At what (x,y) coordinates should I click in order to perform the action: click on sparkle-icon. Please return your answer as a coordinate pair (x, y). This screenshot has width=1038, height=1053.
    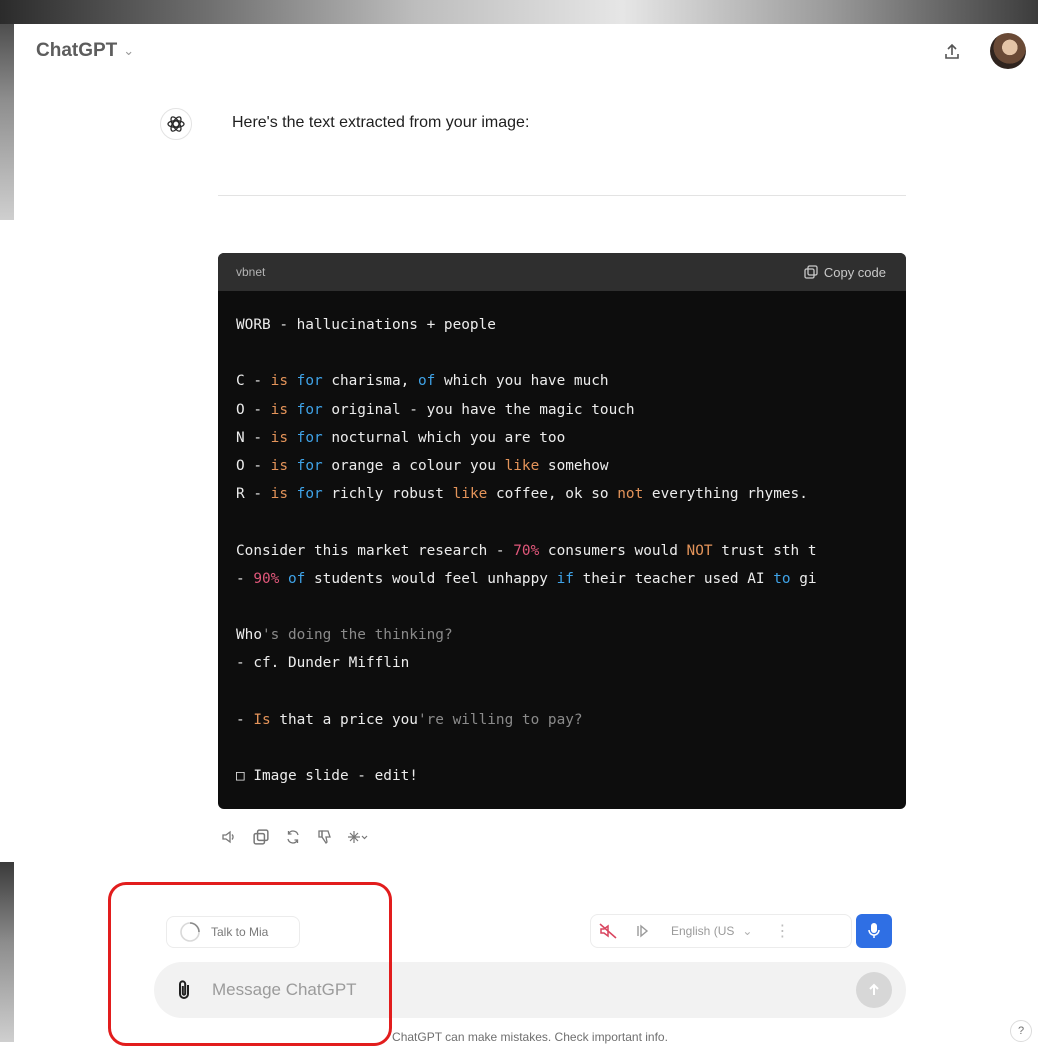
    Looking at the image, I should click on (358, 837).